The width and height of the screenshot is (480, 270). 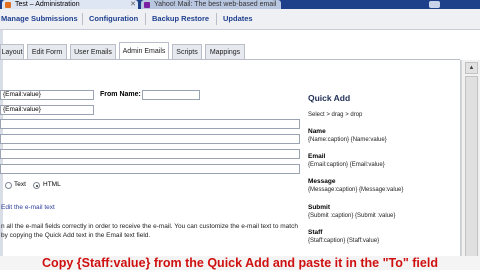 What do you see at coordinates (12, 51) in the screenshot?
I see `tab-layout: Layout` at bounding box center [12, 51].